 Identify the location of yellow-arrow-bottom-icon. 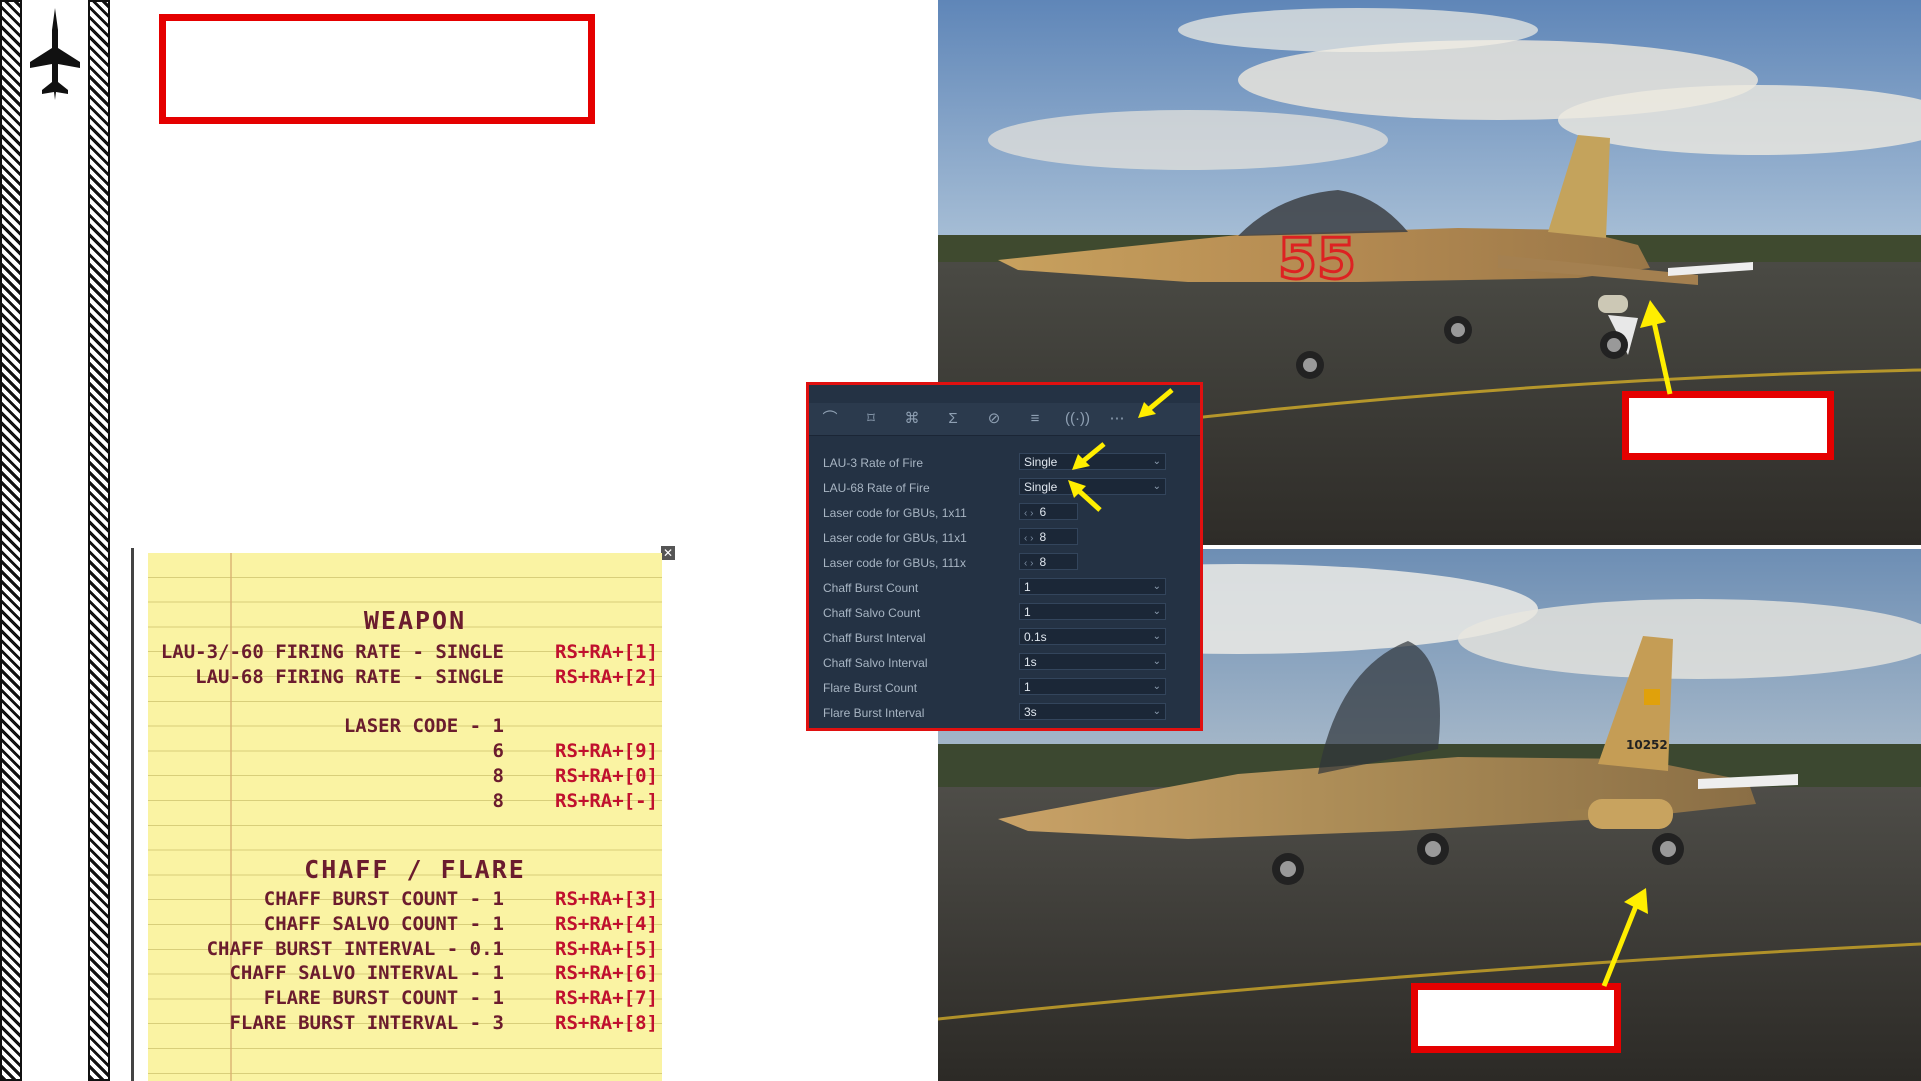
(1624, 937).